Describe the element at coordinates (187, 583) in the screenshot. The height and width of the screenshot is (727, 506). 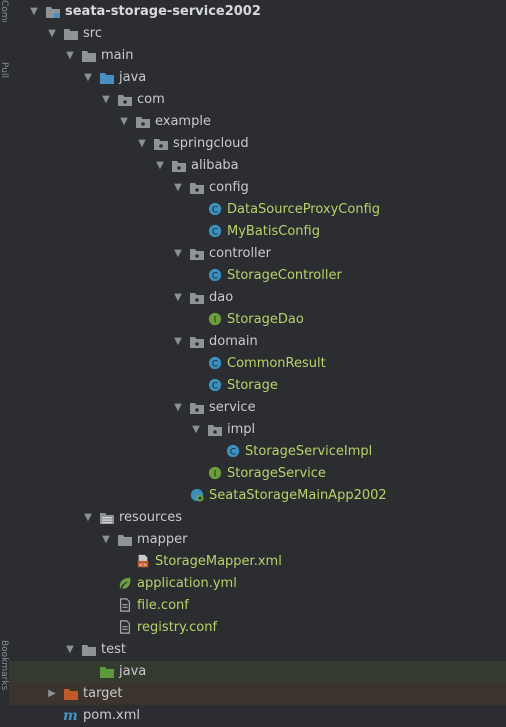
I see `application-yml-label: application.yml` at that location.